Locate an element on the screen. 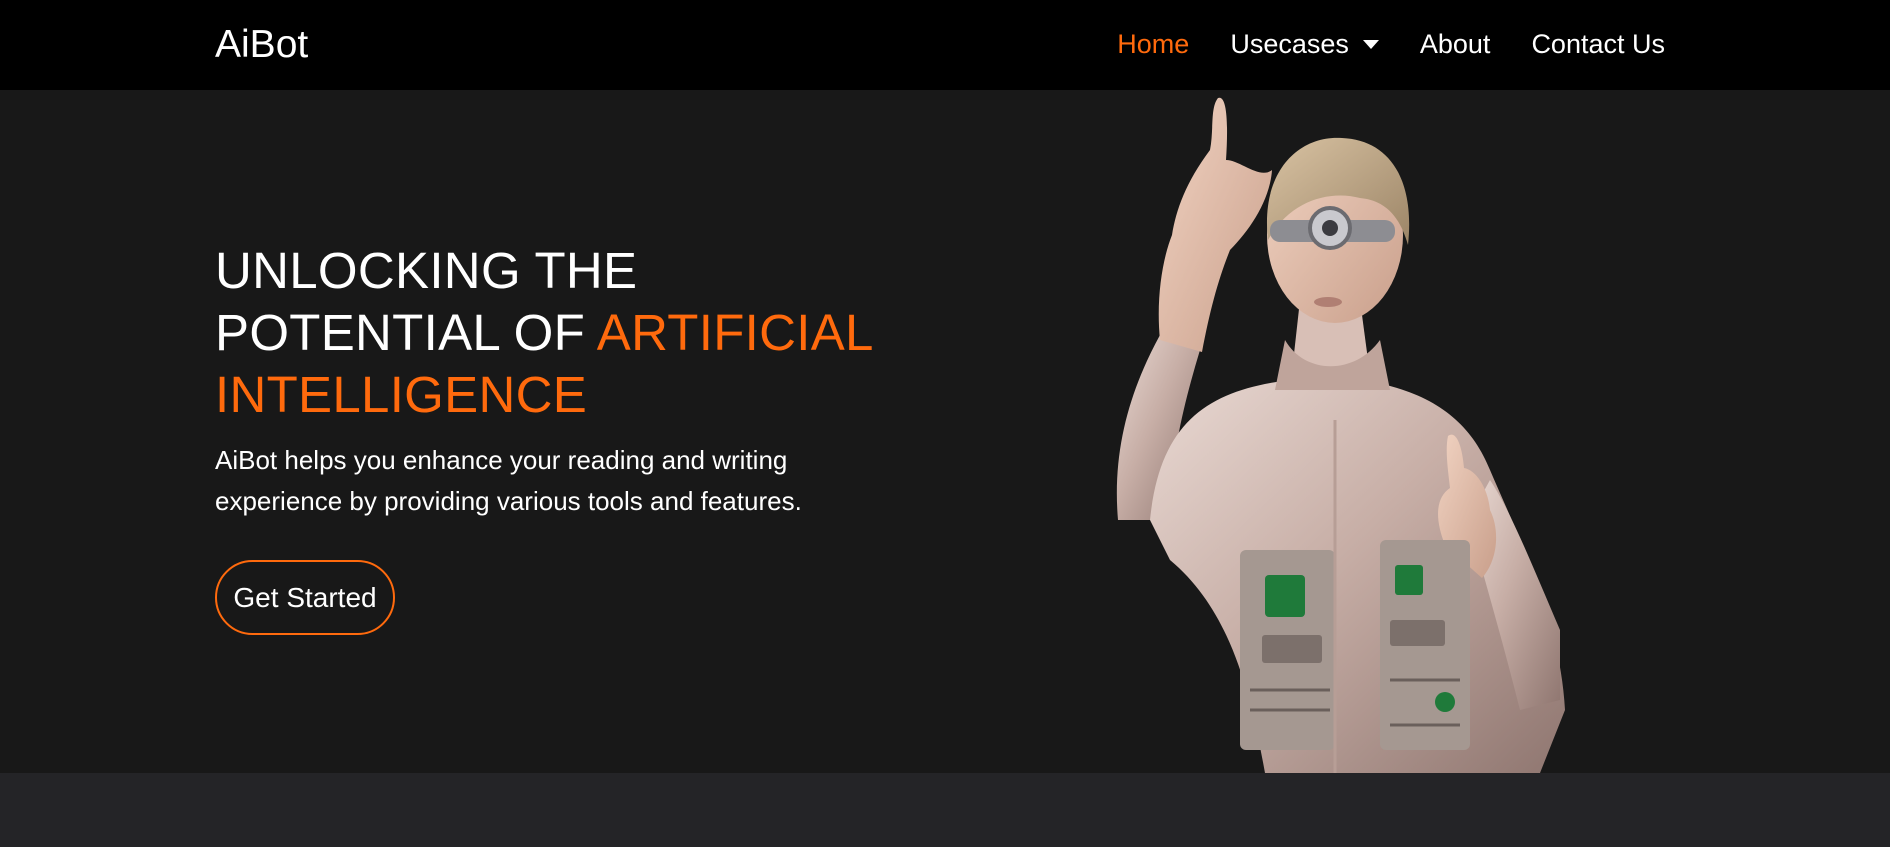 The height and width of the screenshot is (847, 1890). nav-link-contact: Contact Us is located at coordinates (1598, 44).